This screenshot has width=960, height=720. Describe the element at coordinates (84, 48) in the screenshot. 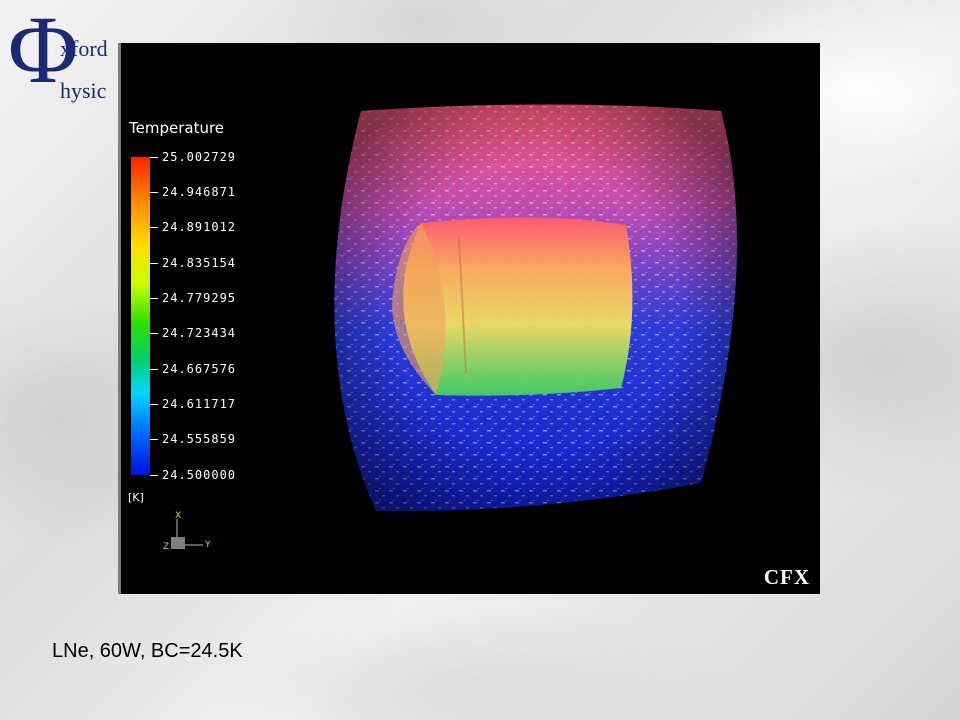

I see `logo-text-line1: xford` at that location.